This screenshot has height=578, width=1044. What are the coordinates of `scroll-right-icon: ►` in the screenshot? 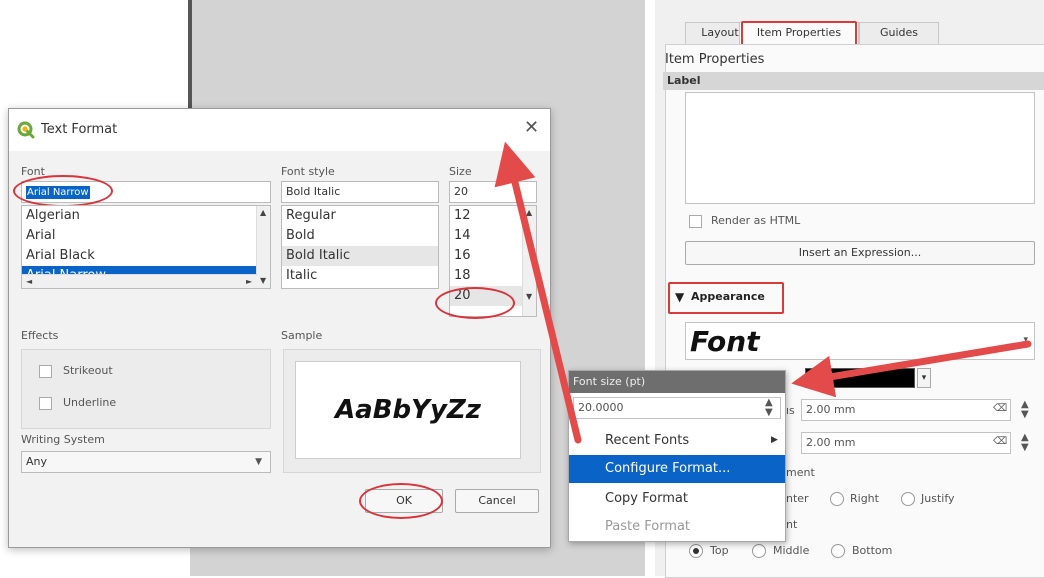 It's located at (249, 281).